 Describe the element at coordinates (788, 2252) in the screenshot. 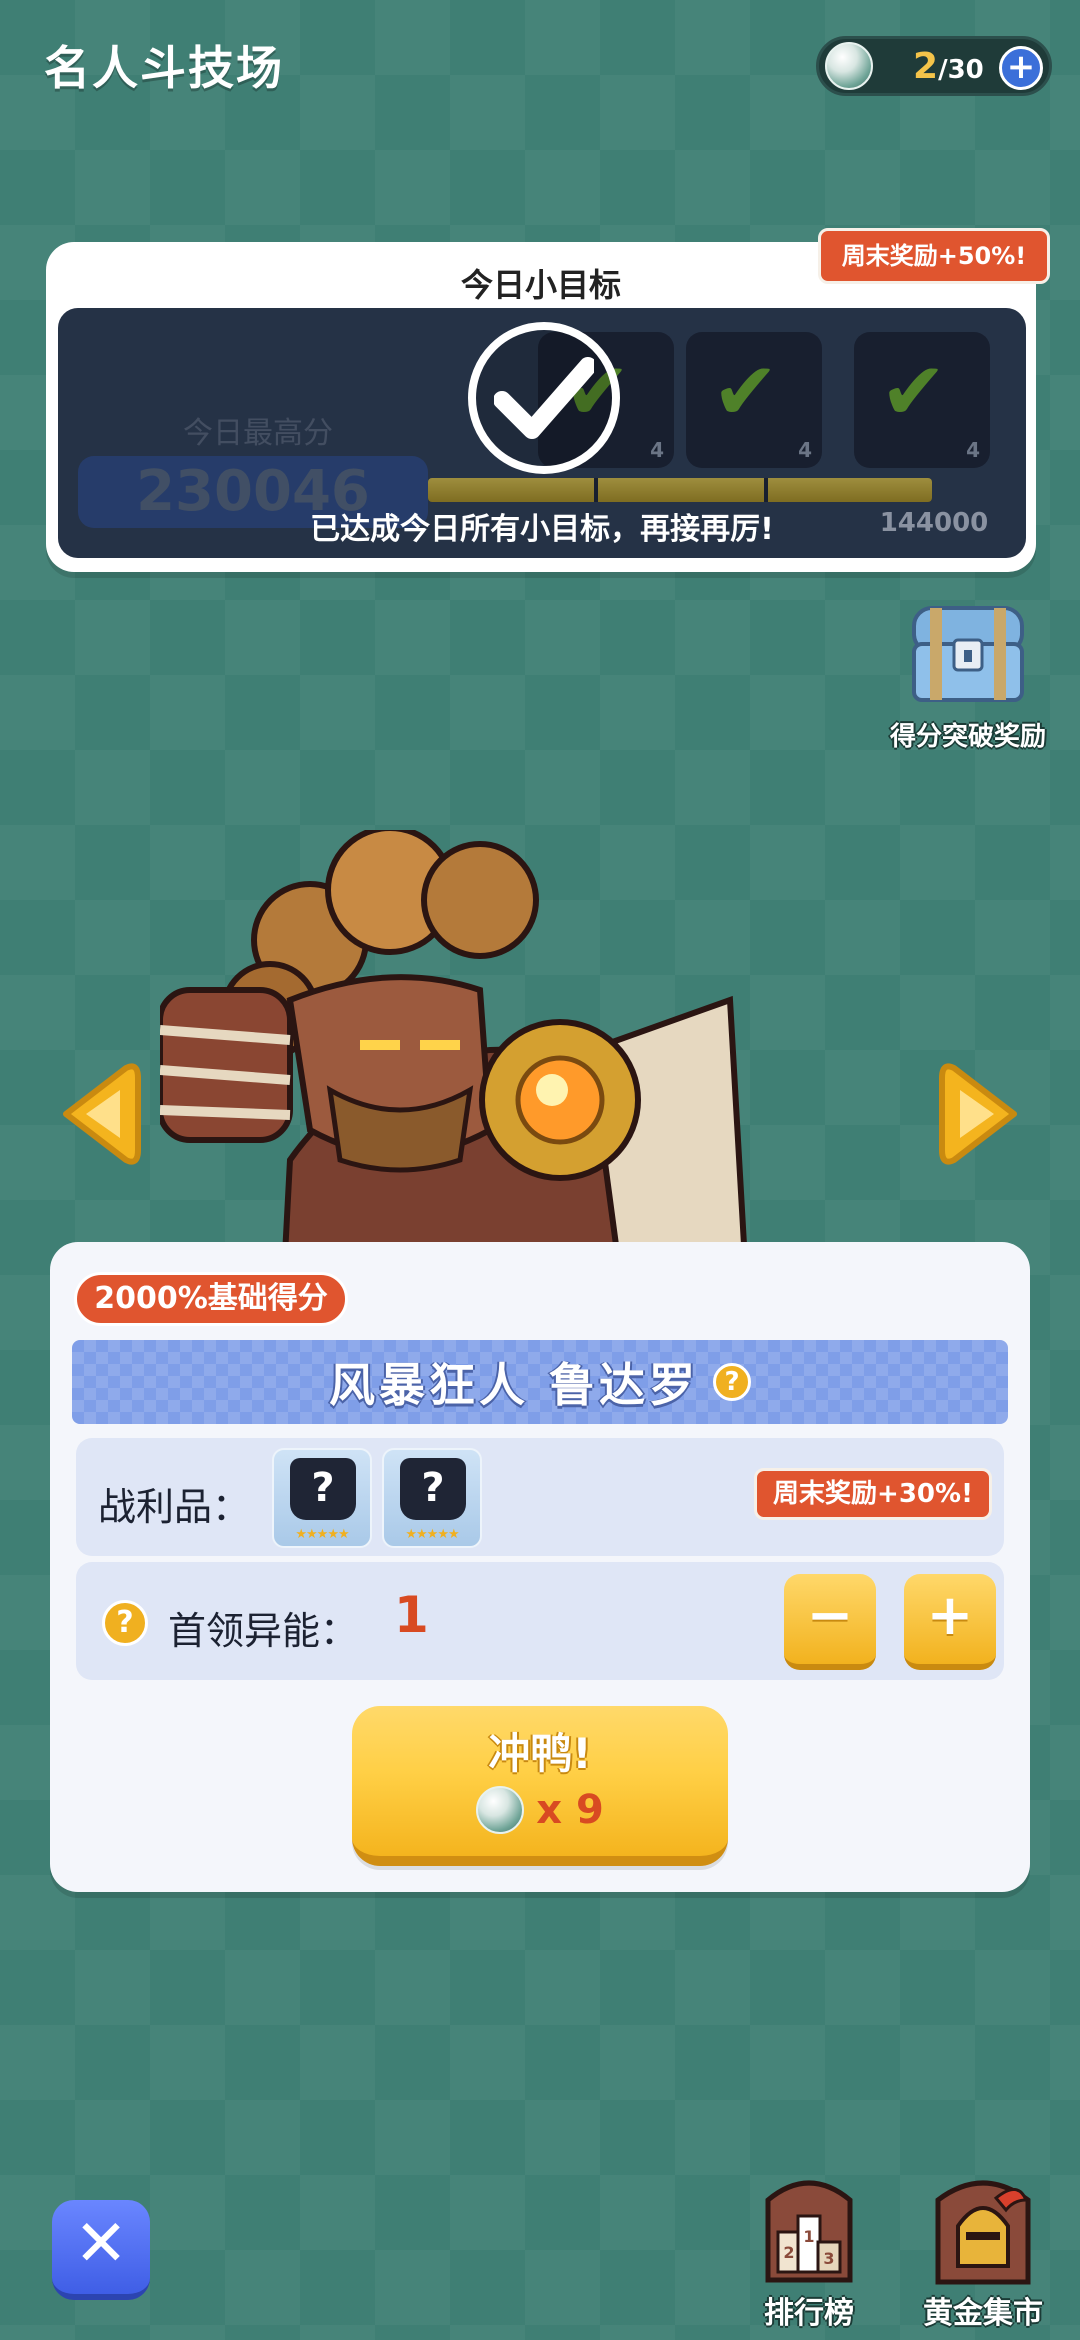

I see `svg-text: 2` at that location.